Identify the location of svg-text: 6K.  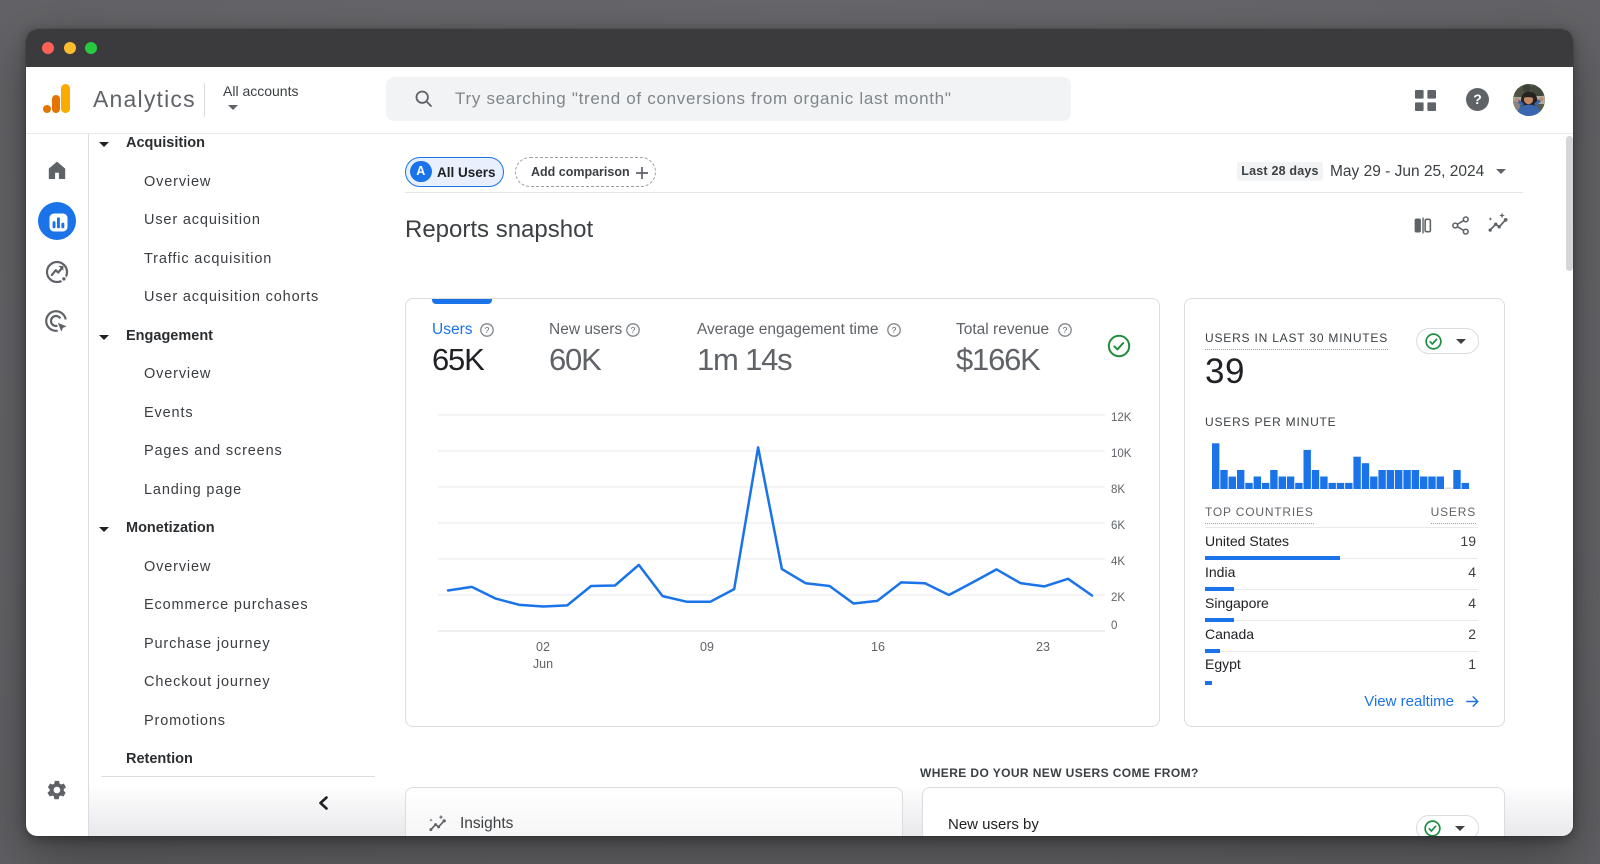
(1118, 526).